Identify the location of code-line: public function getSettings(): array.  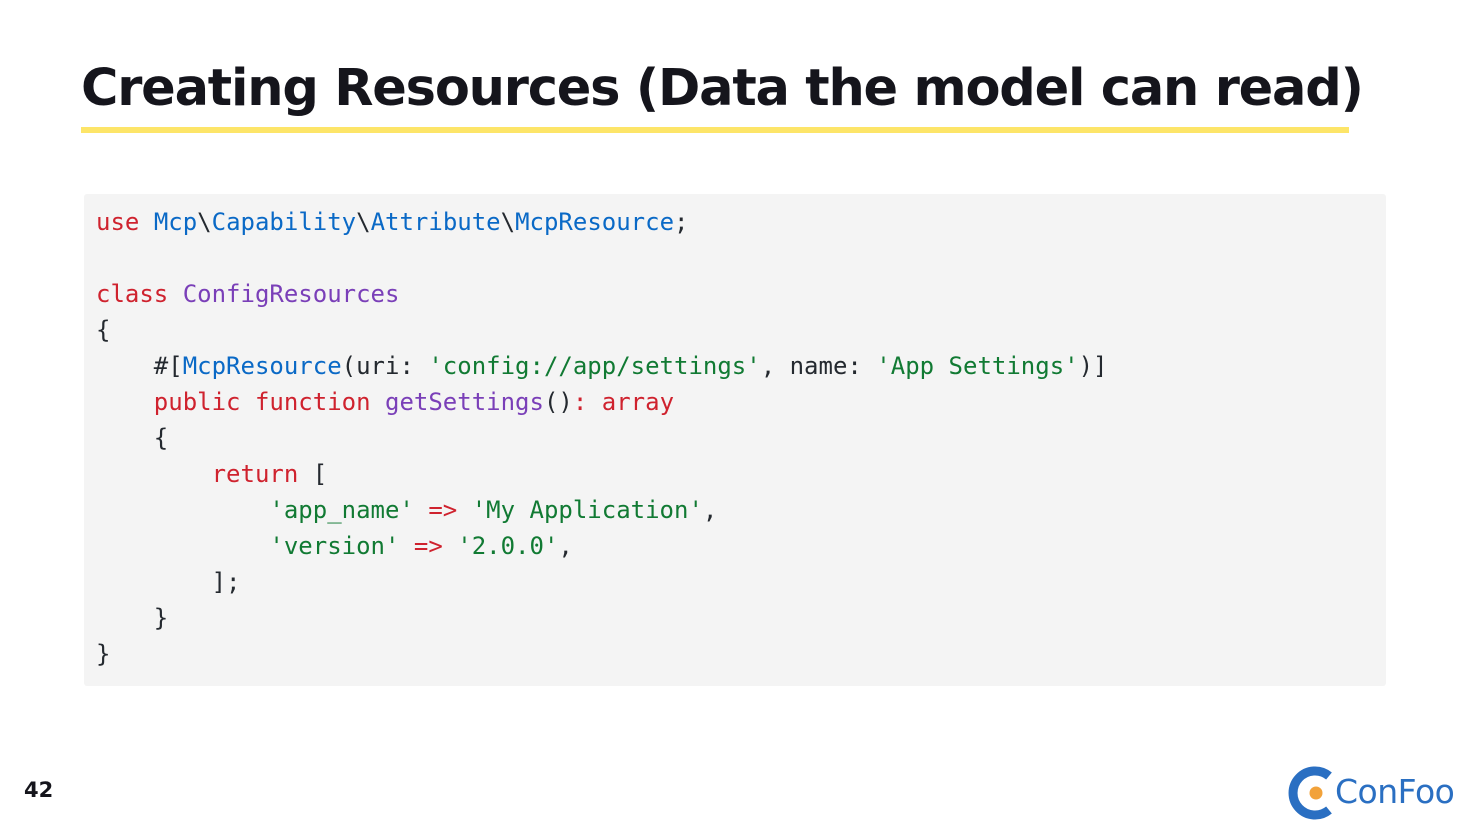
(602, 402).